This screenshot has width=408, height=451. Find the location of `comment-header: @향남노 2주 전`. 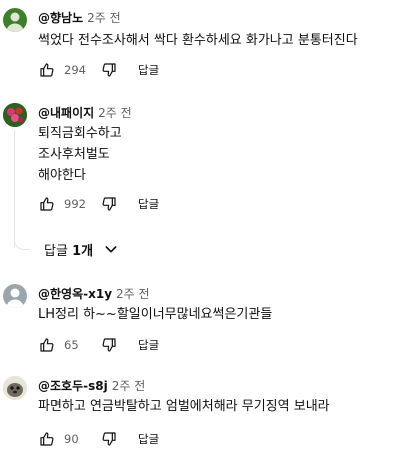

comment-header: @향남노 2주 전 is located at coordinates (79, 17).